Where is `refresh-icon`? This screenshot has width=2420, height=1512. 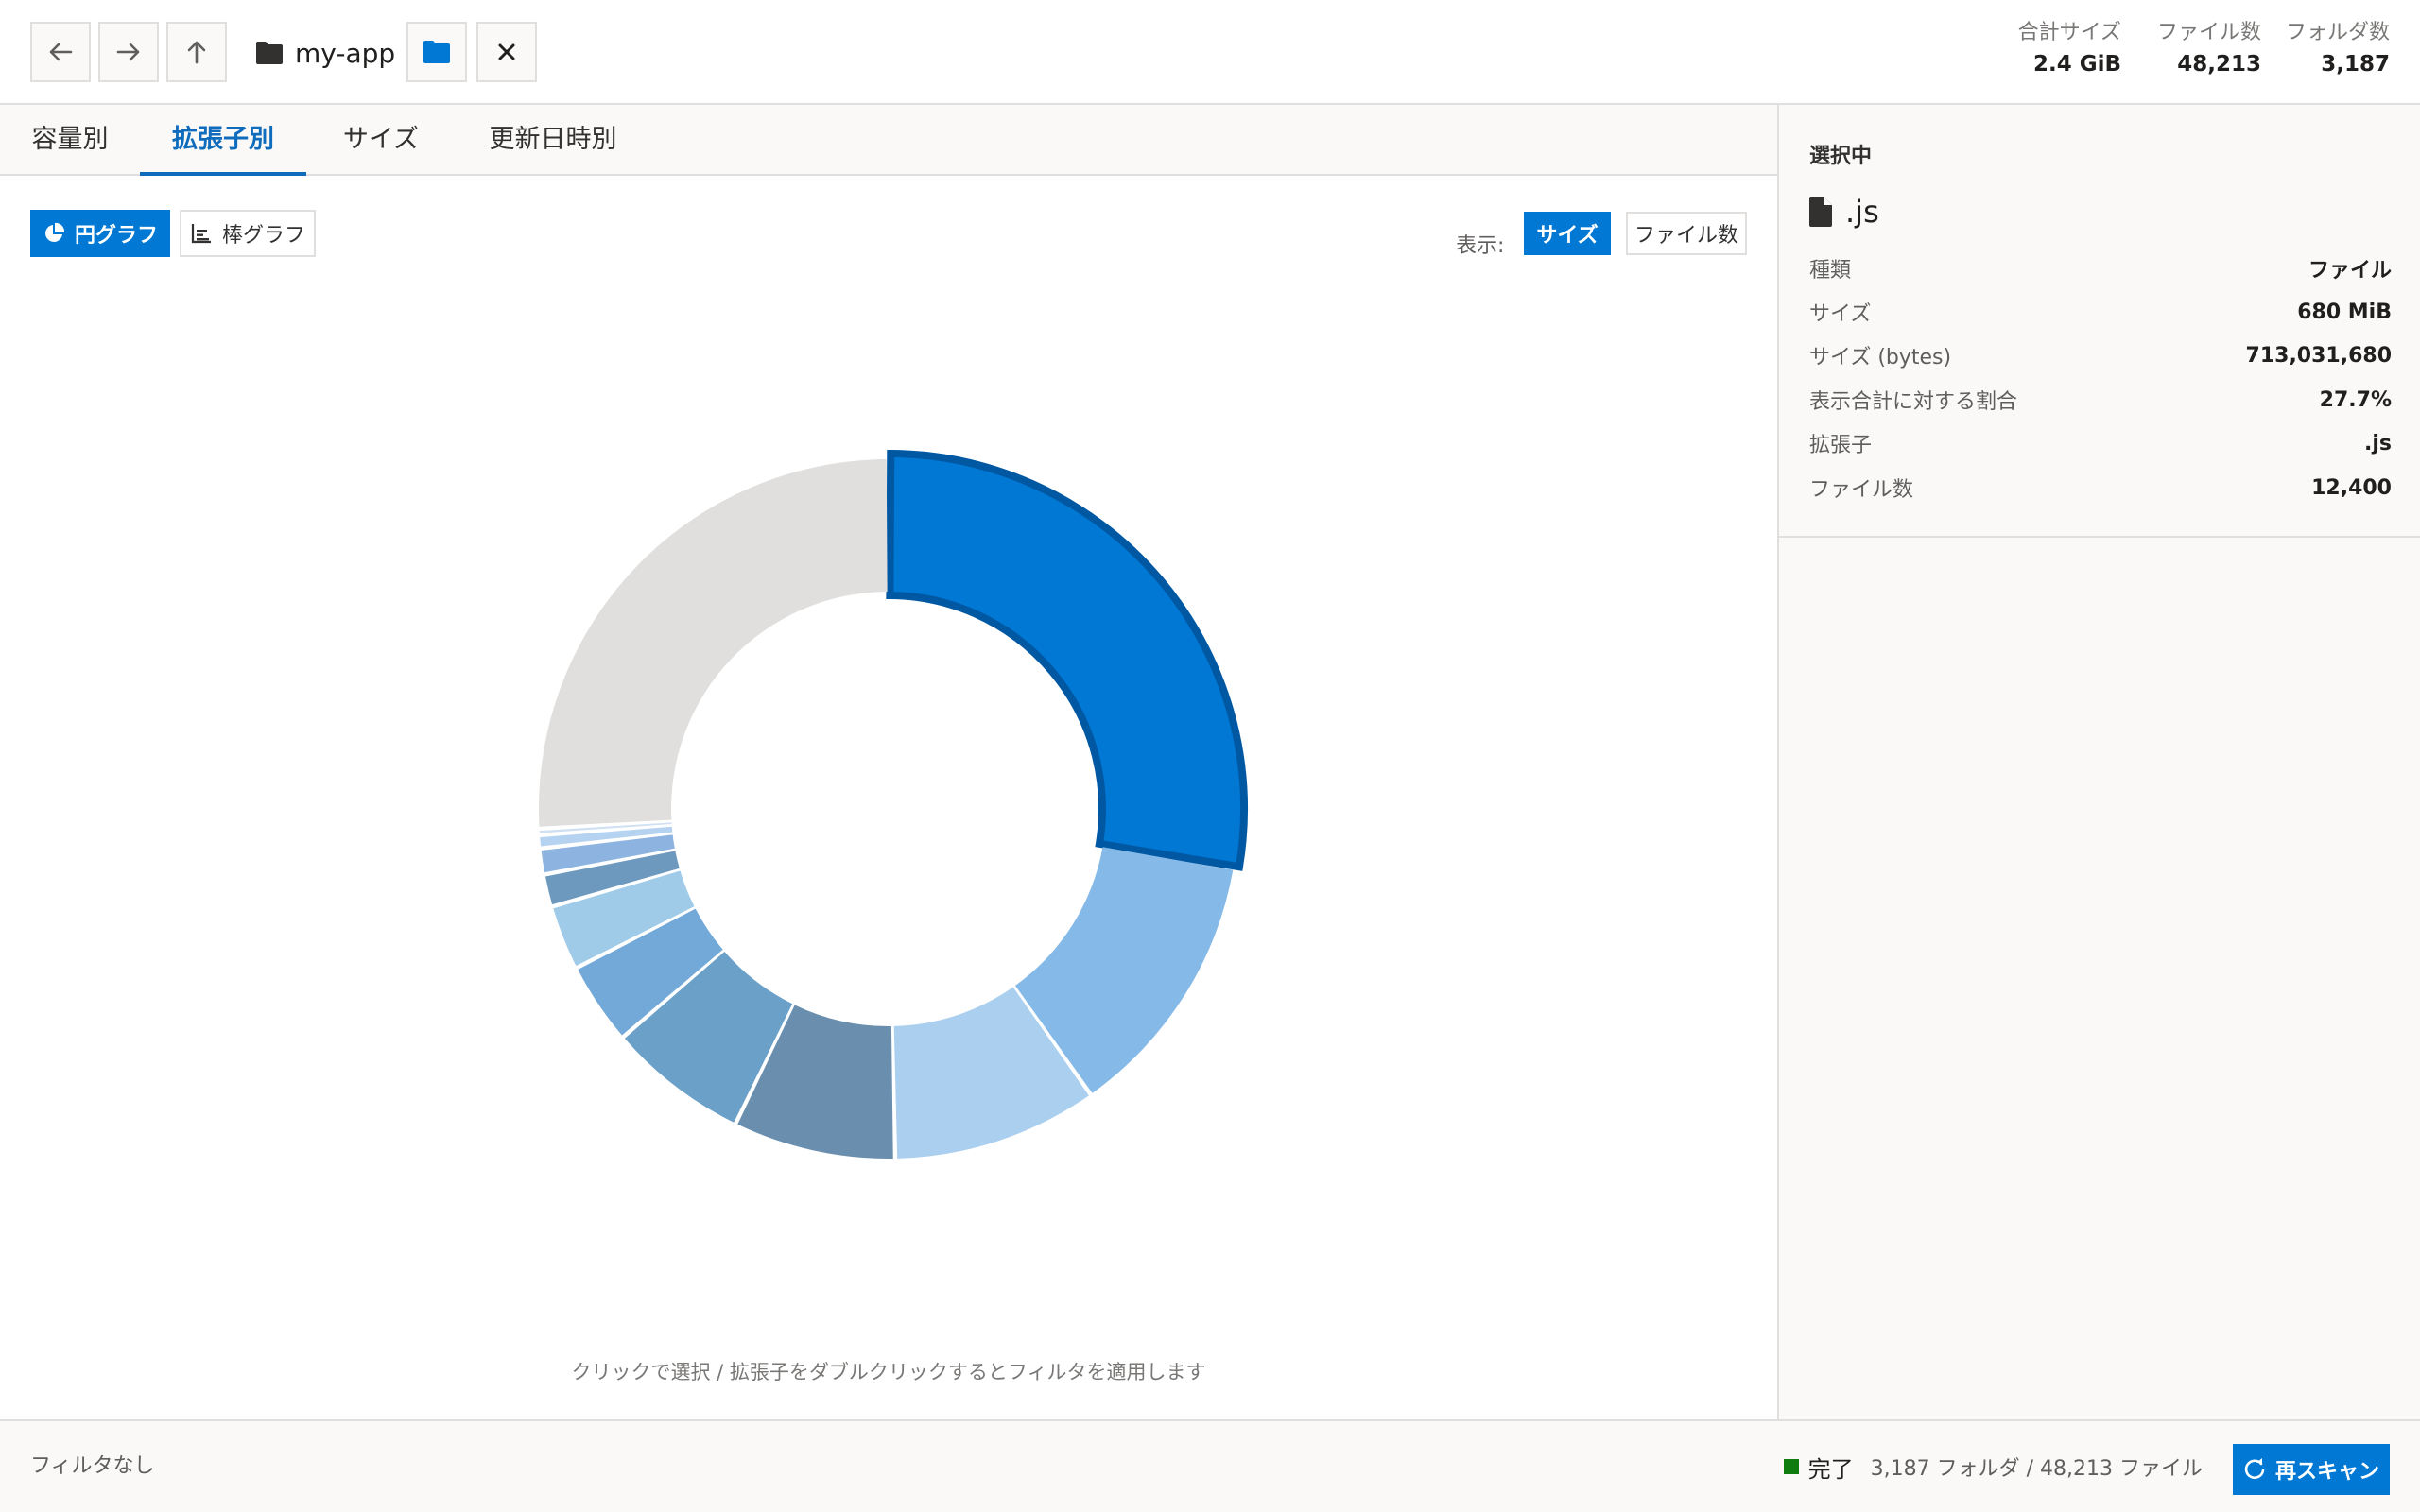
refresh-icon is located at coordinates (2254, 1469).